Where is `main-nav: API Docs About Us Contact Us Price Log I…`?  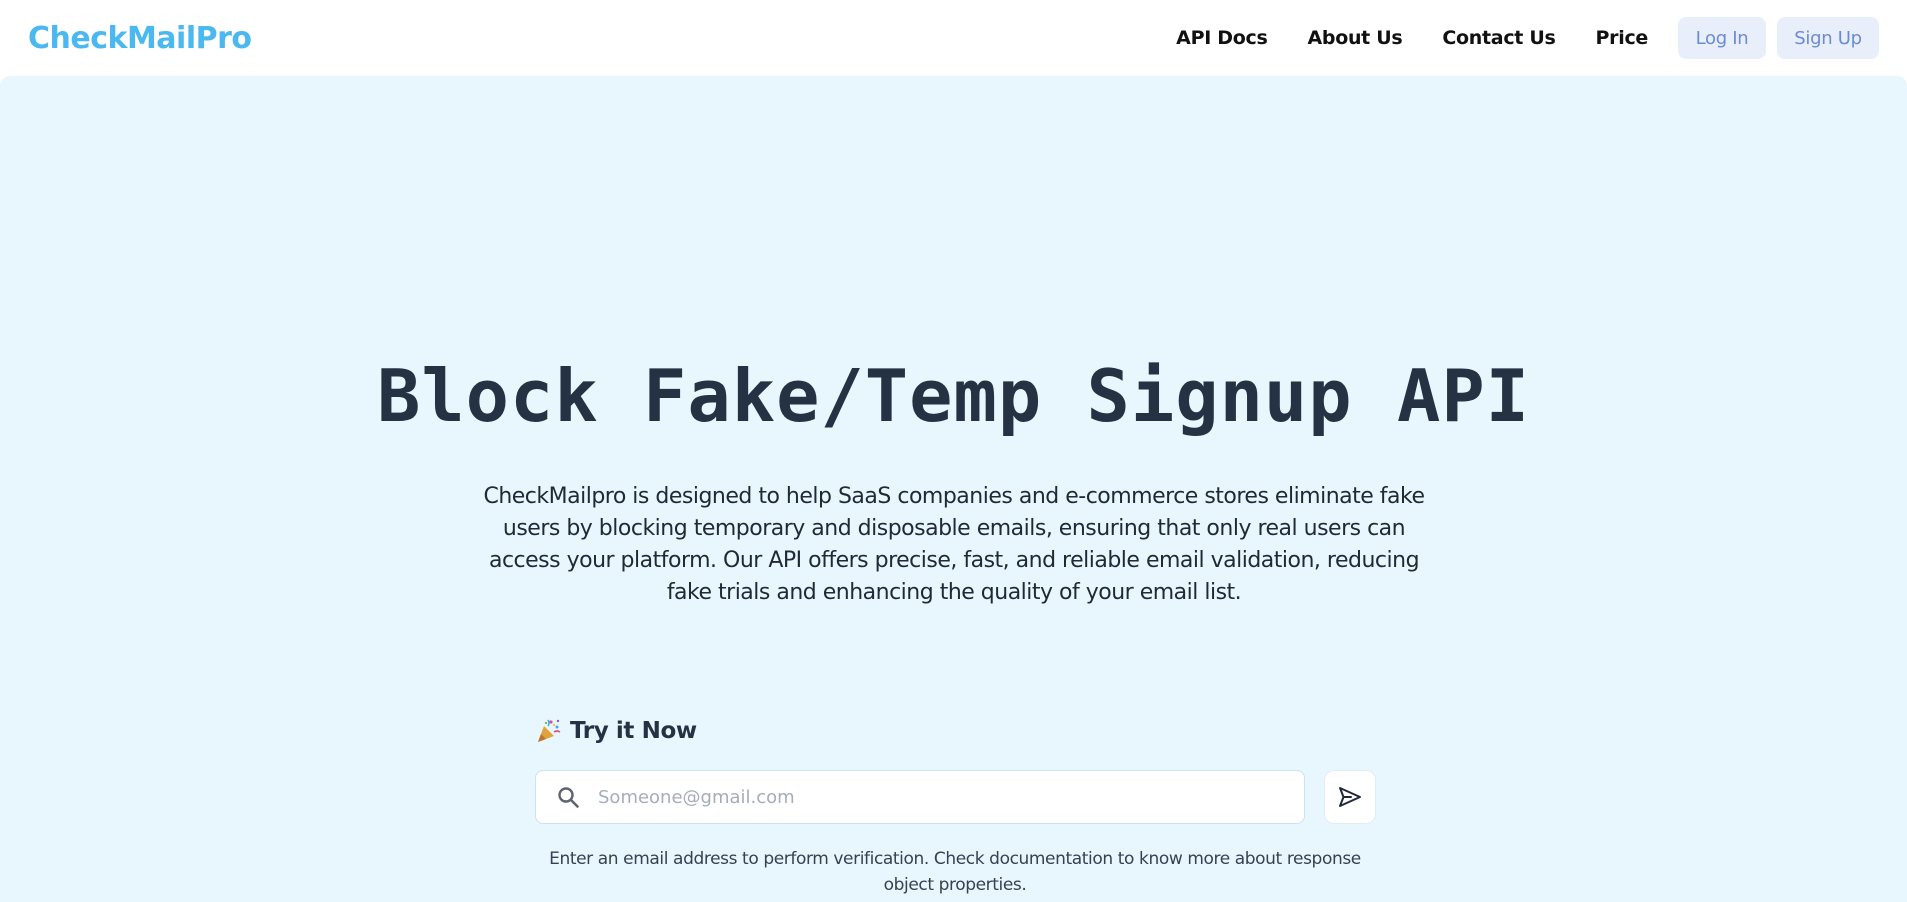 main-nav: API Docs About Us Contact Us Price Log I… is located at coordinates (1527, 38).